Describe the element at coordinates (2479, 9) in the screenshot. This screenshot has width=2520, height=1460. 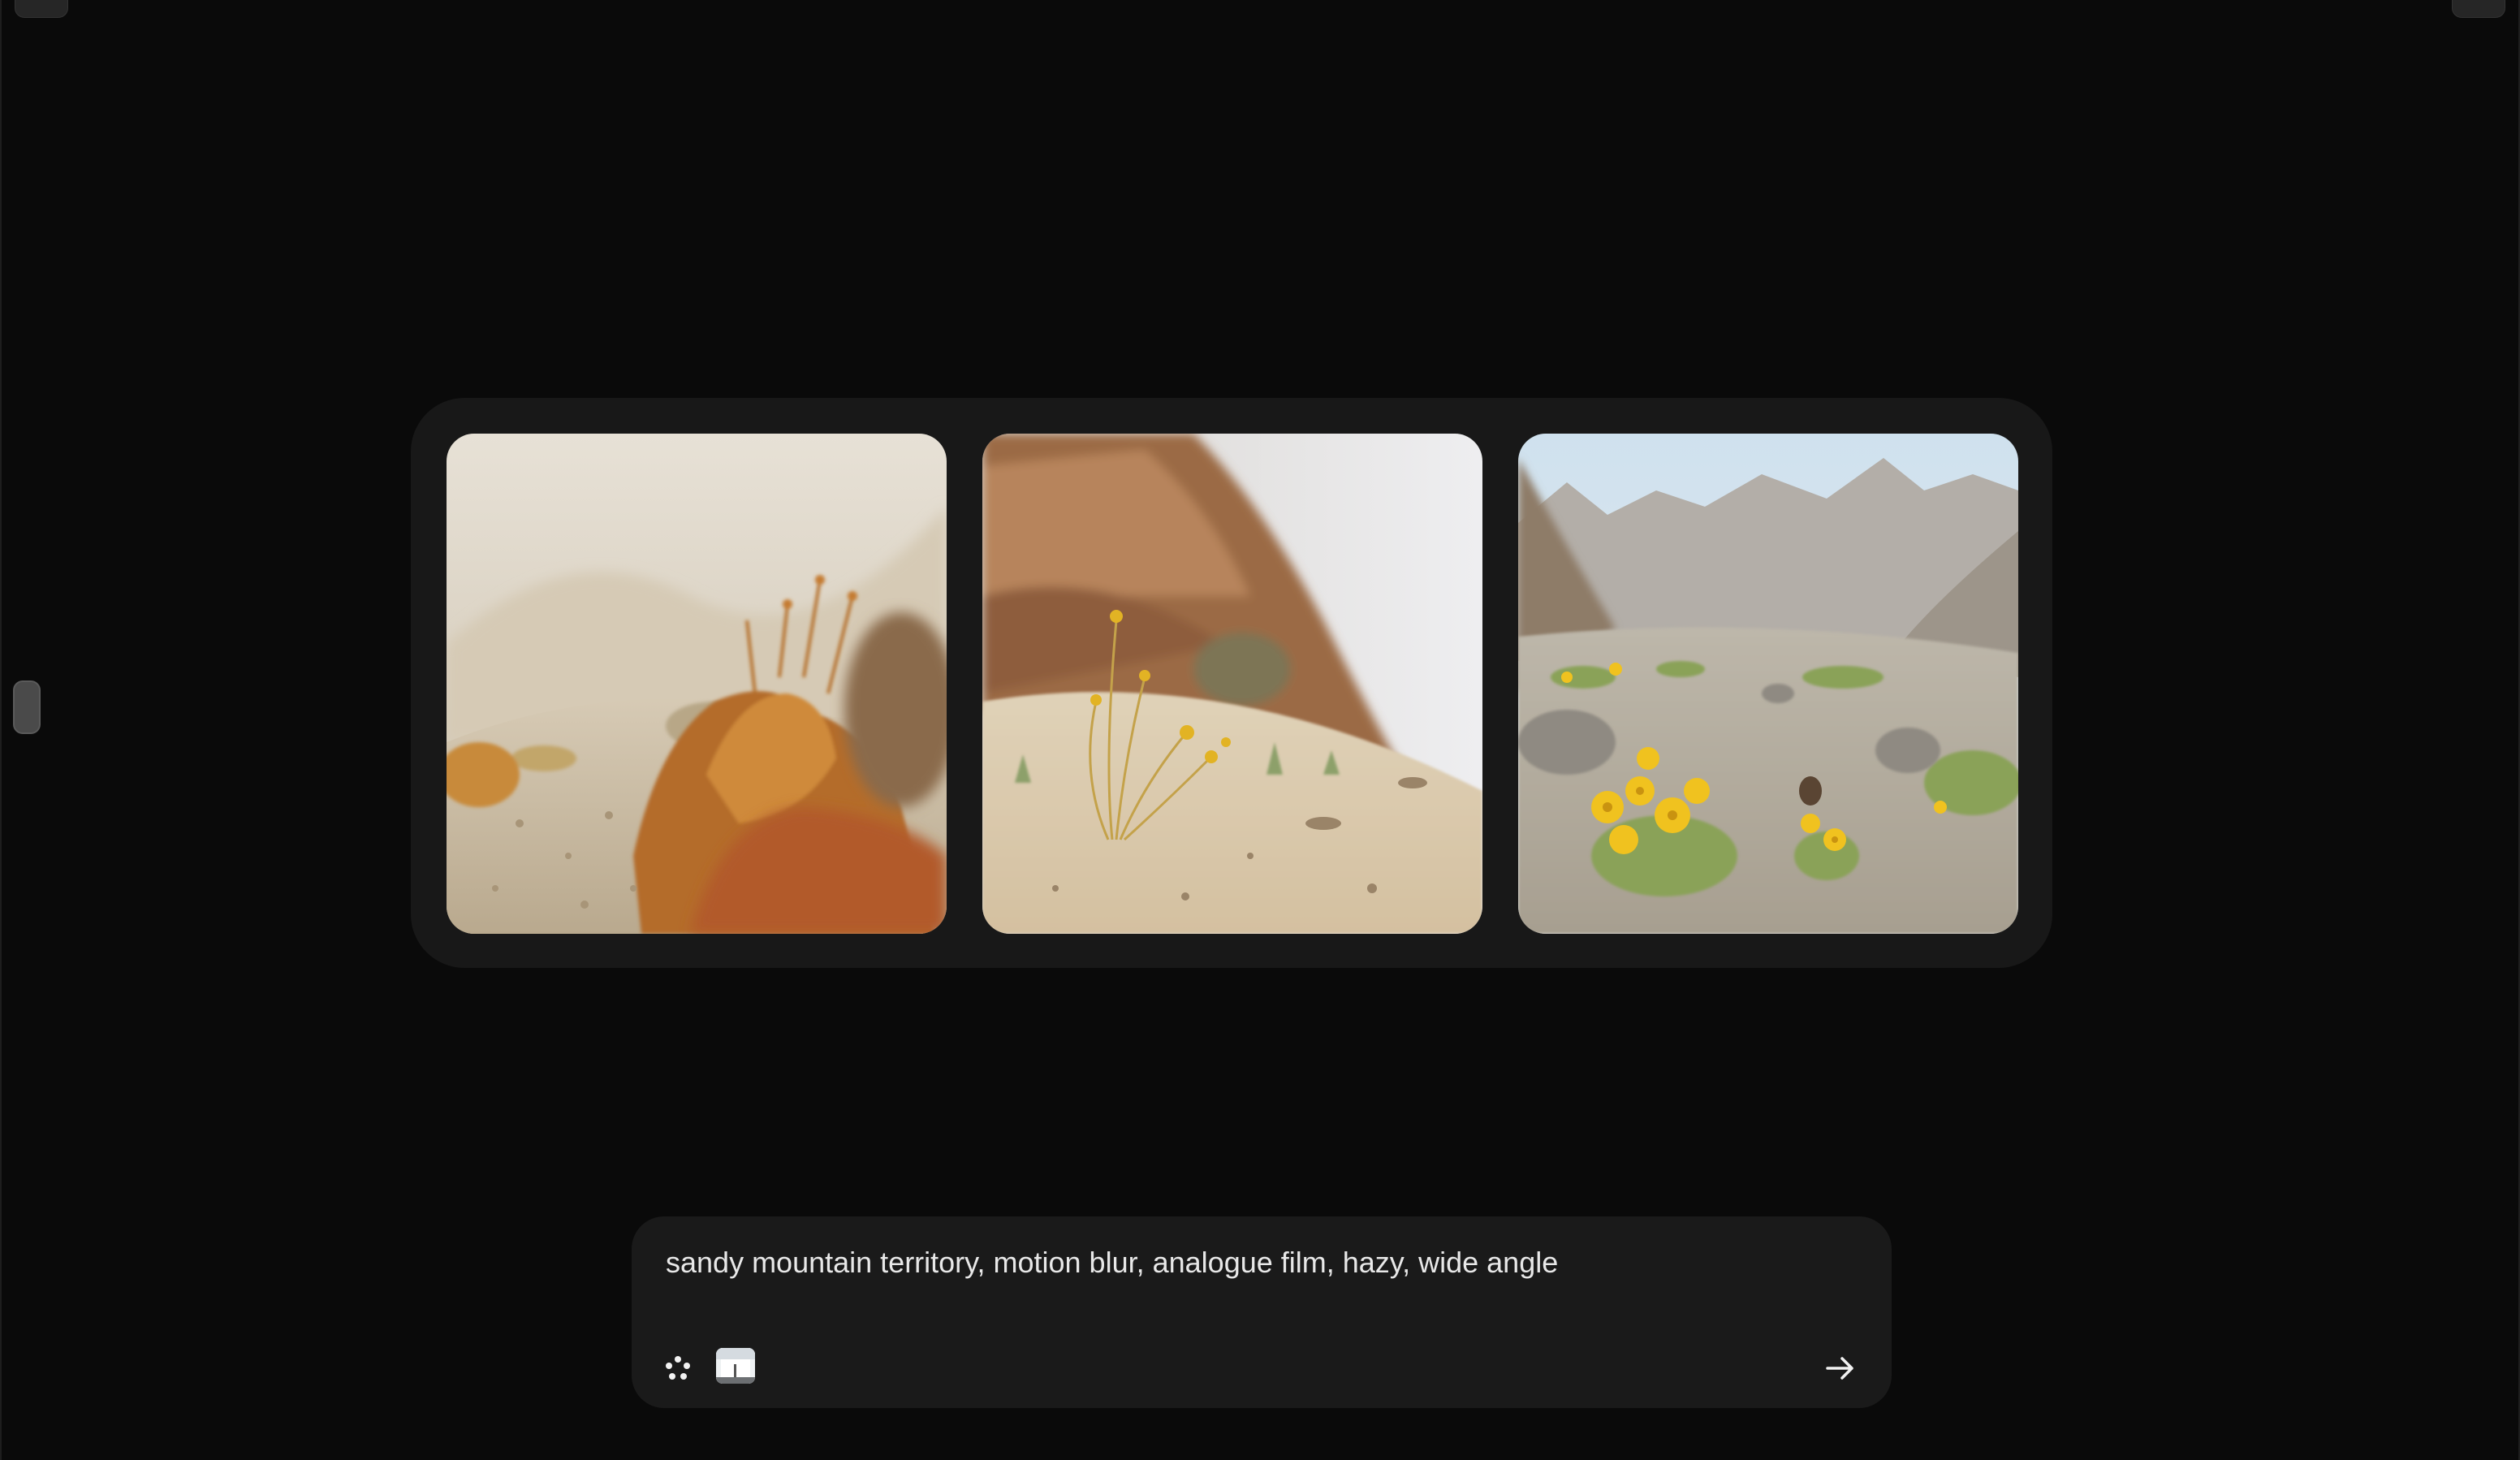
I see `top-right-control` at that location.